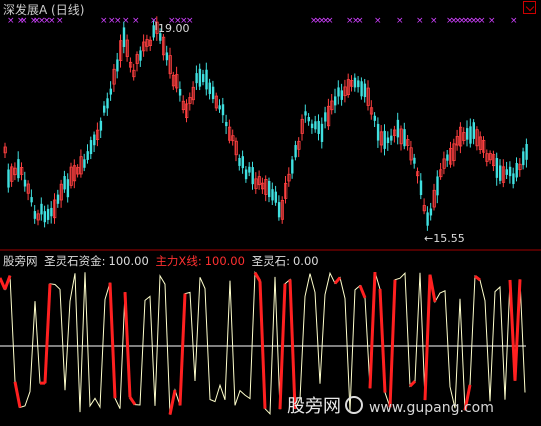 The width and height of the screenshot is (541, 426). Describe the element at coordinates (128, 261) in the screenshot. I see `indicator-field1-value: 100.00` at that location.